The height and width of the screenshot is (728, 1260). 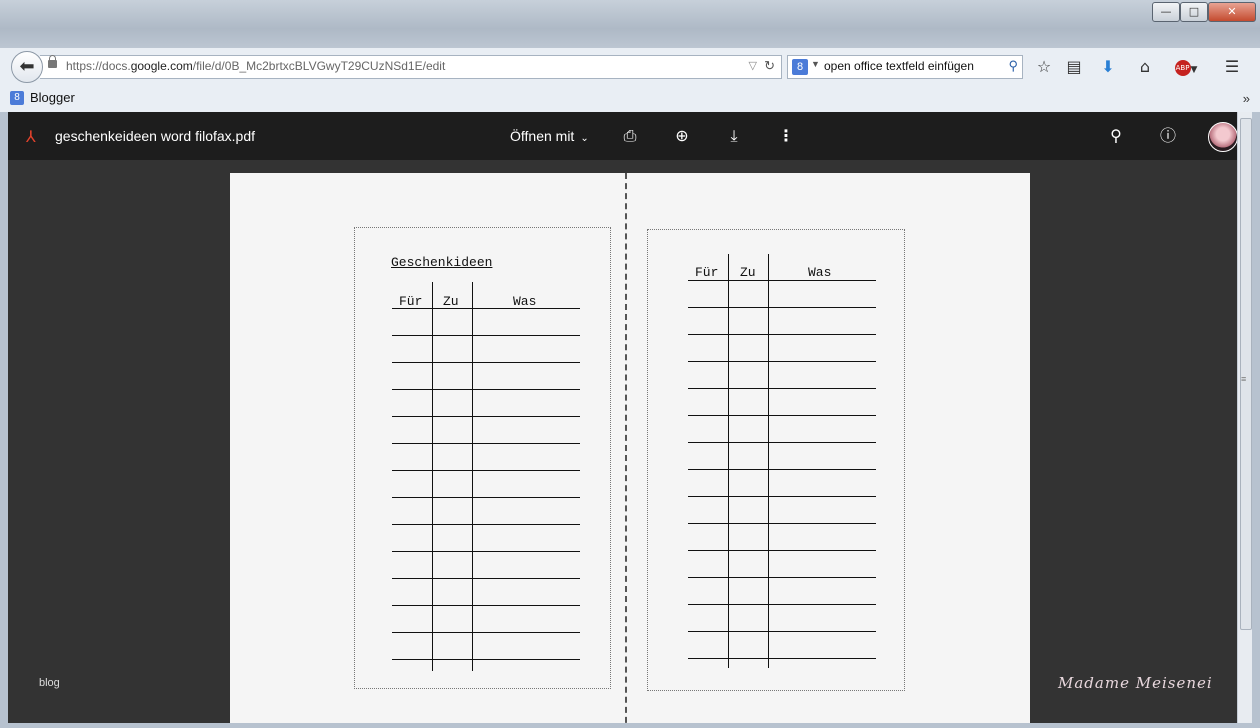 What do you see at coordinates (1168, 136) in the screenshot?
I see `info-icon: ⓘ` at bounding box center [1168, 136].